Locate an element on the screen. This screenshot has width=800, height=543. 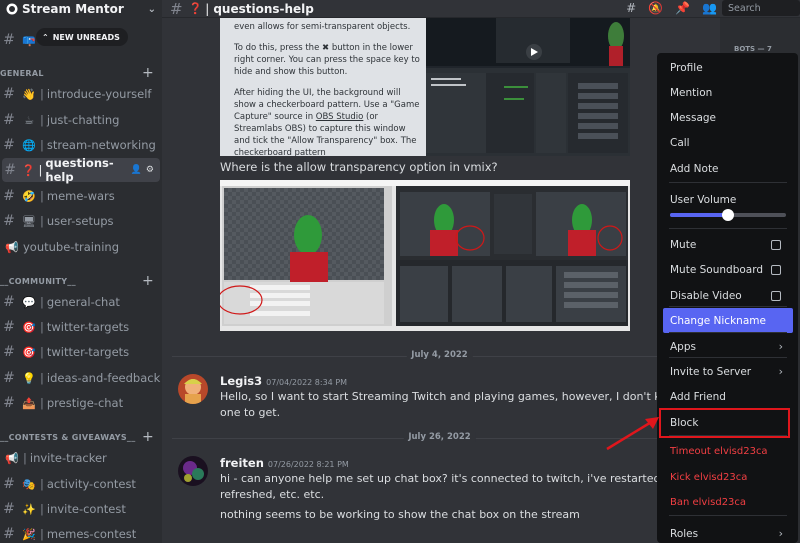
message-header: Legis3 07/04/2022 8:34 PM is located at coordinates (283, 381).